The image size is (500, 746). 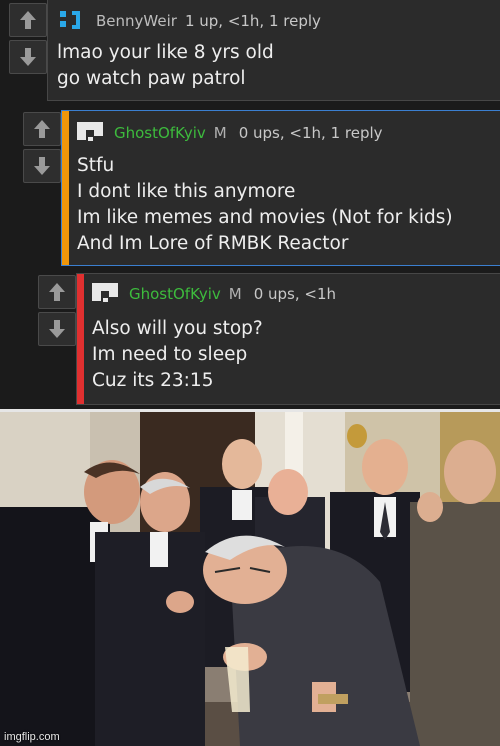 What do you see at coordinates (310, 133) in the screenshot?
I see `comment-meta: 0 ups, <1h, 1 reply` at bounding box center [310, 133].